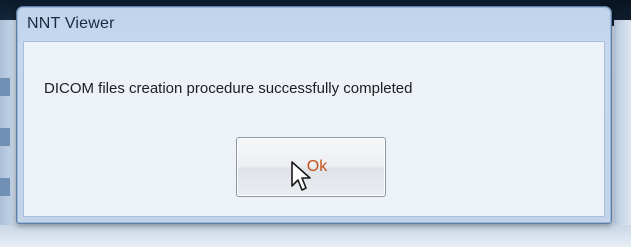  What do you see at coordinates (314, 24) in the screenshot?
I see `dialog-title-bar: NNT Viewer` at bounding box center [314, 24].